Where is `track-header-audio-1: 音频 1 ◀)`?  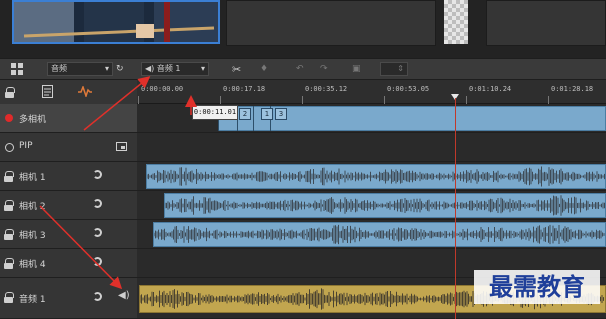
track-header-audio-1: 音频 1 ◀) is located at coordinates (68, 298).